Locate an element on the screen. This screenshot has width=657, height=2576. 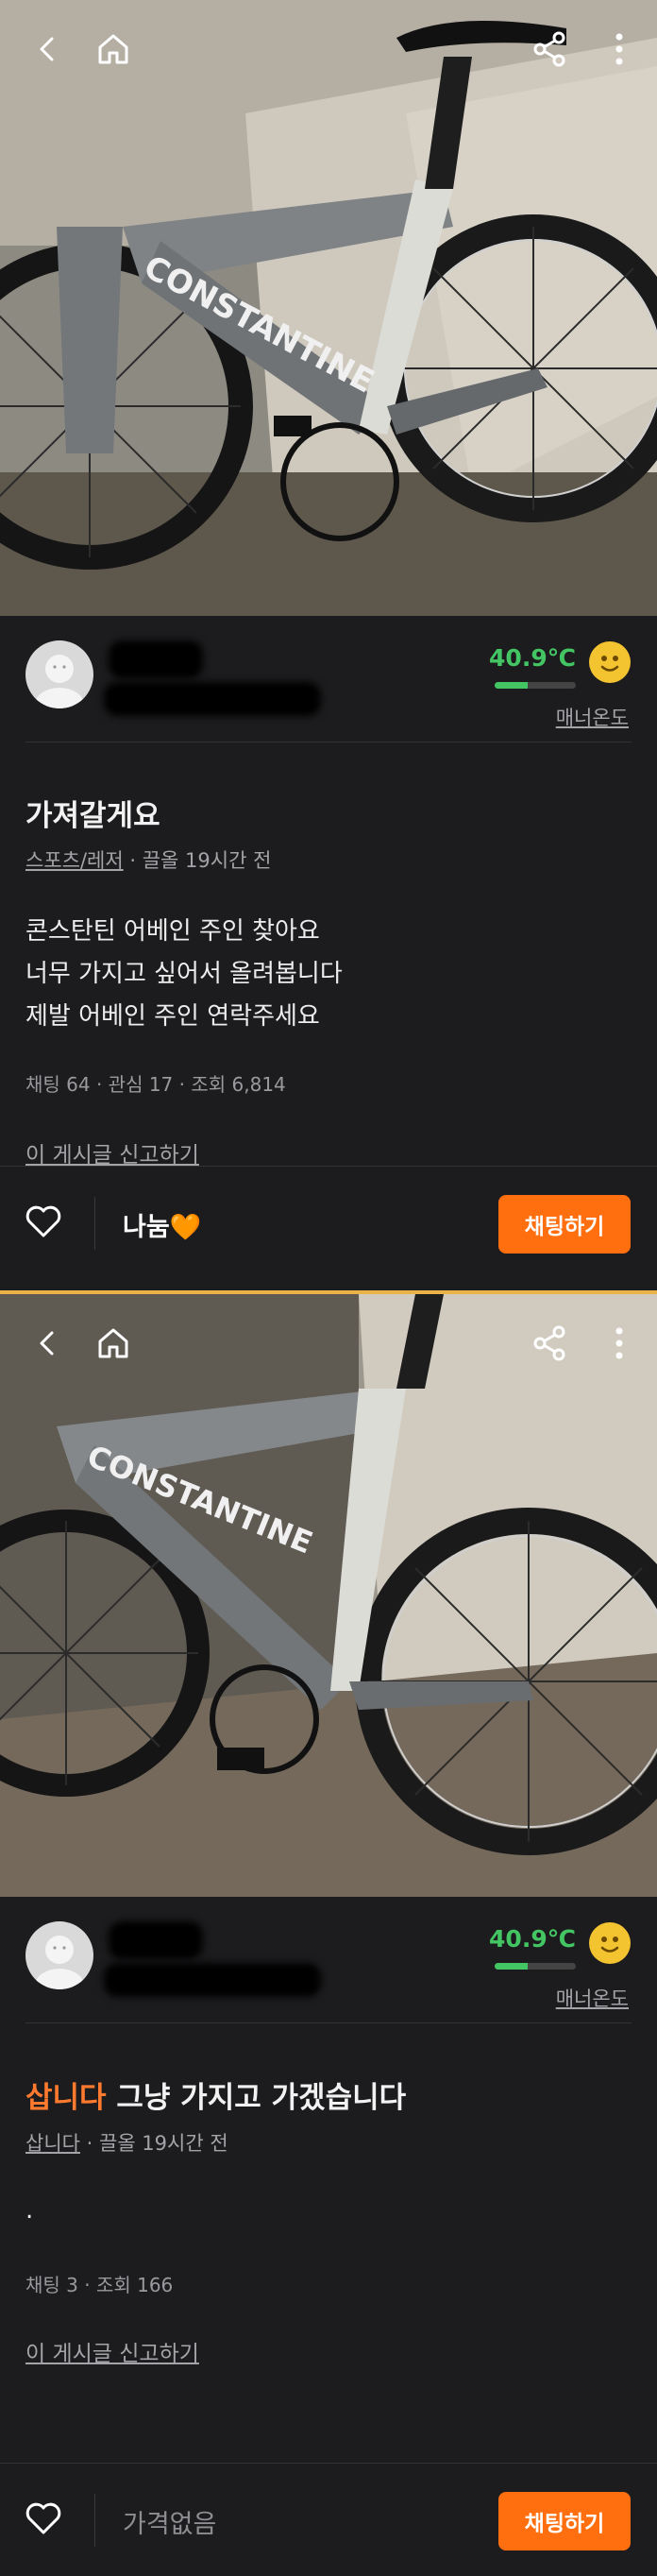
post-stats: 채팅 64 · 관심 17 · 조회 6,814 is located at coordinates (155, 1085).